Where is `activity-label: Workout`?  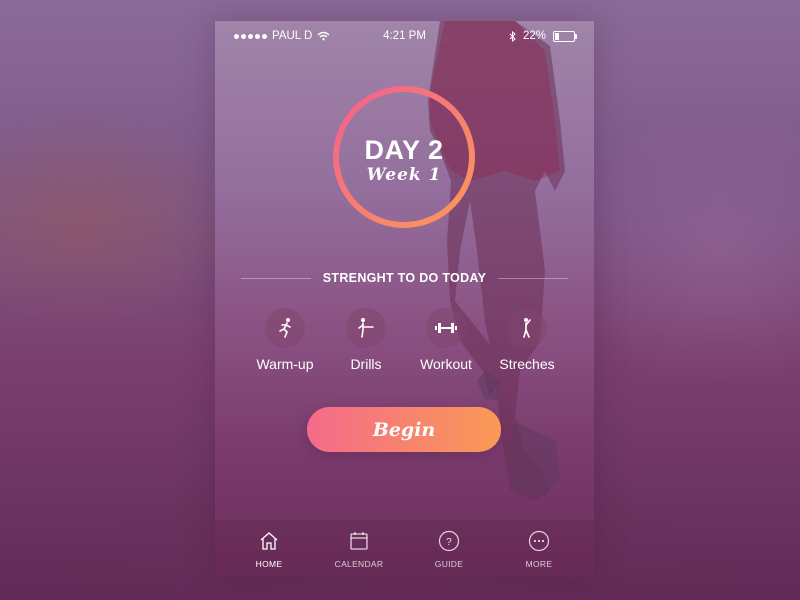 activity-label: Workout is located at coordinates (446, 364).